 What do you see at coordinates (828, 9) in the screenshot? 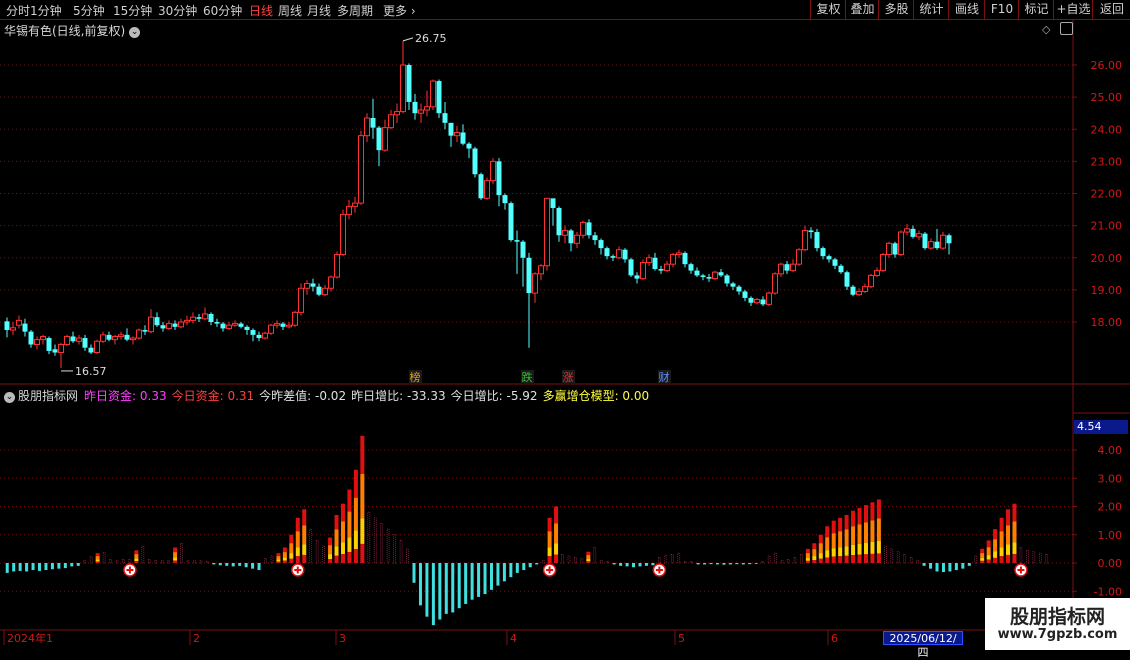
I see `toolbar-button-0: 复权` at bounding box center [828, 9].